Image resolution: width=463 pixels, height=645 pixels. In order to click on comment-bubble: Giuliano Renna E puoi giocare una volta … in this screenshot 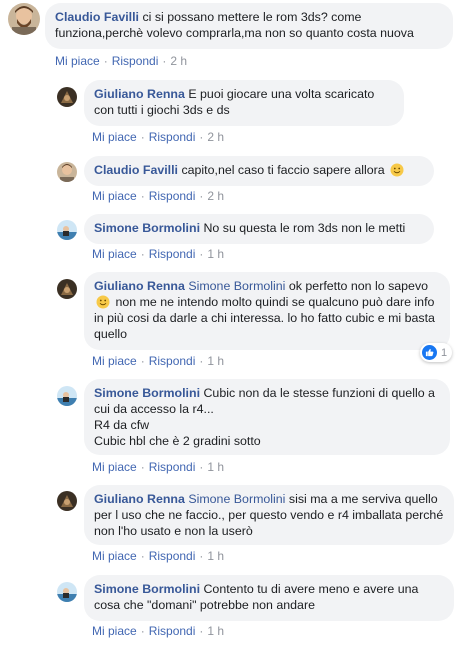, I will do `click(244, 103)`.